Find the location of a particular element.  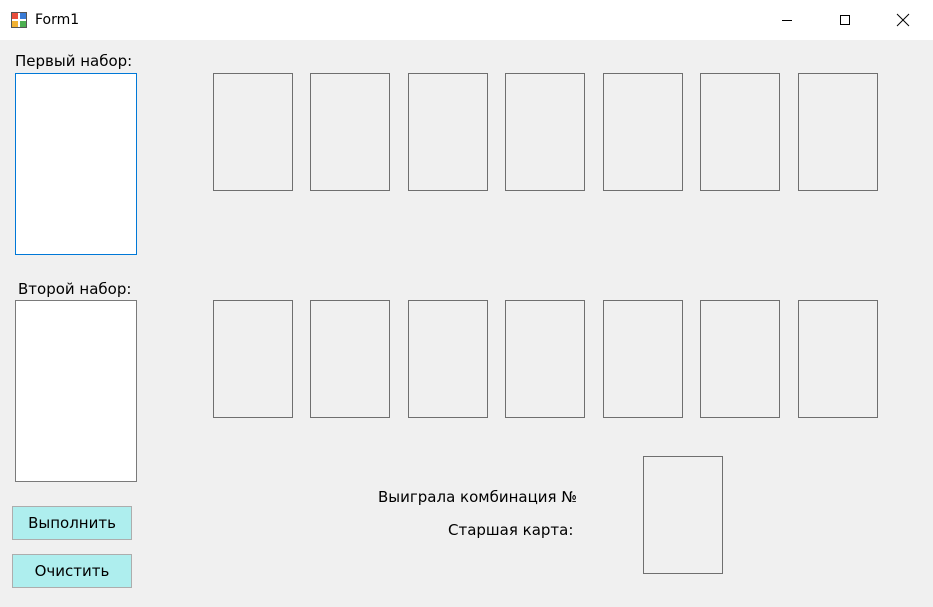

minimize-icon is located at coordinates (787, 20).